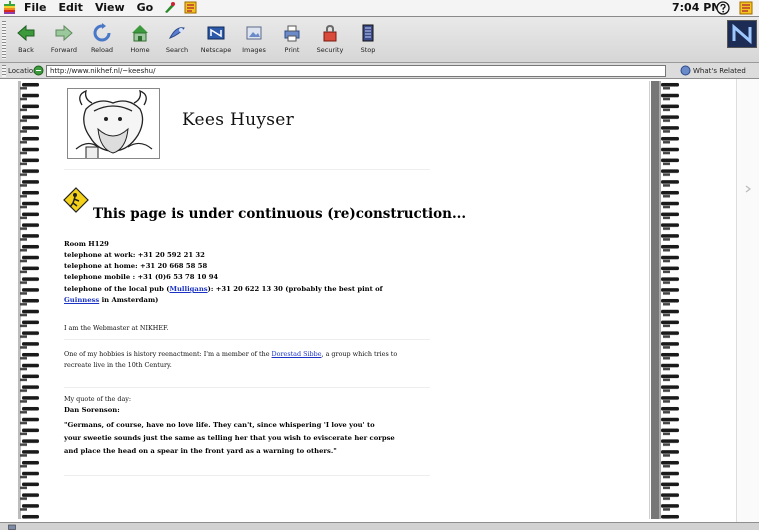 The image size is (759, 530). I want to click on menu-view: View, so click(110, 7).